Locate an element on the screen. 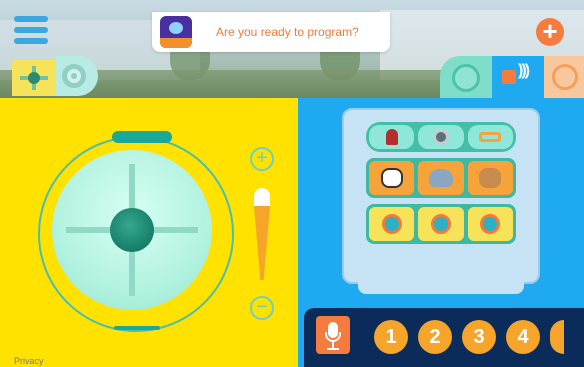 The width and height of the screenshot is (584, 367). slot-button-partial is located at coordinates (557, 337).